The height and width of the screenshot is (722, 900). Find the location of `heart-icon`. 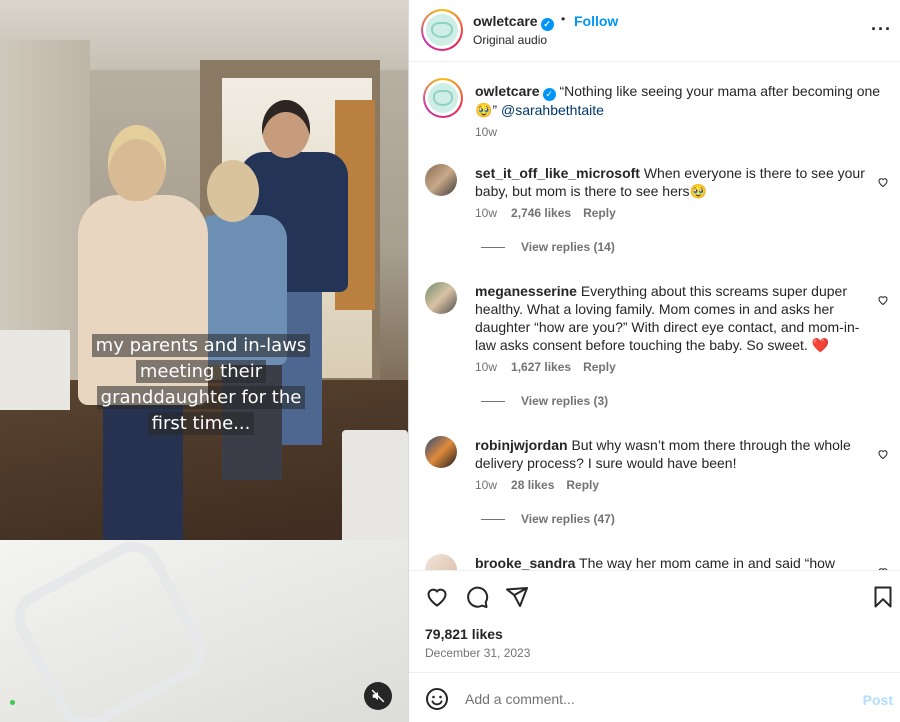

heart-icon is located at coordinates (437, 597).